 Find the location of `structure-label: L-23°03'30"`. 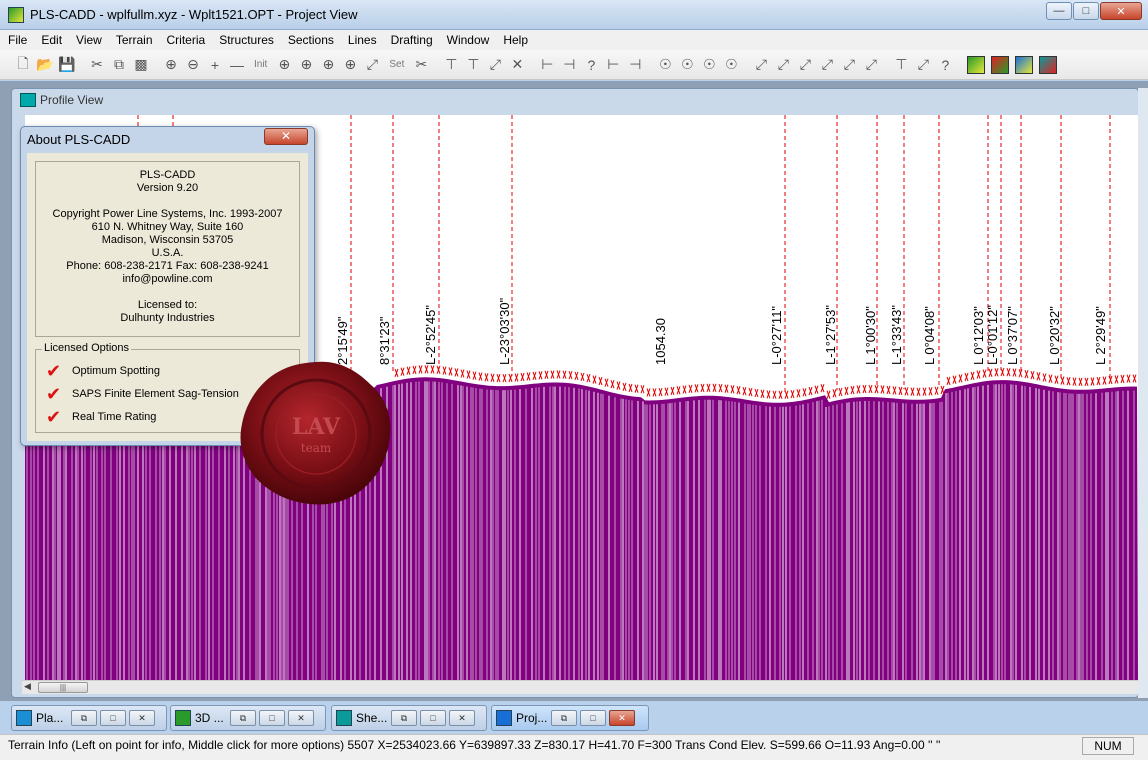

structure-label: L-23°03'30" is located at coordinates (504, 331).